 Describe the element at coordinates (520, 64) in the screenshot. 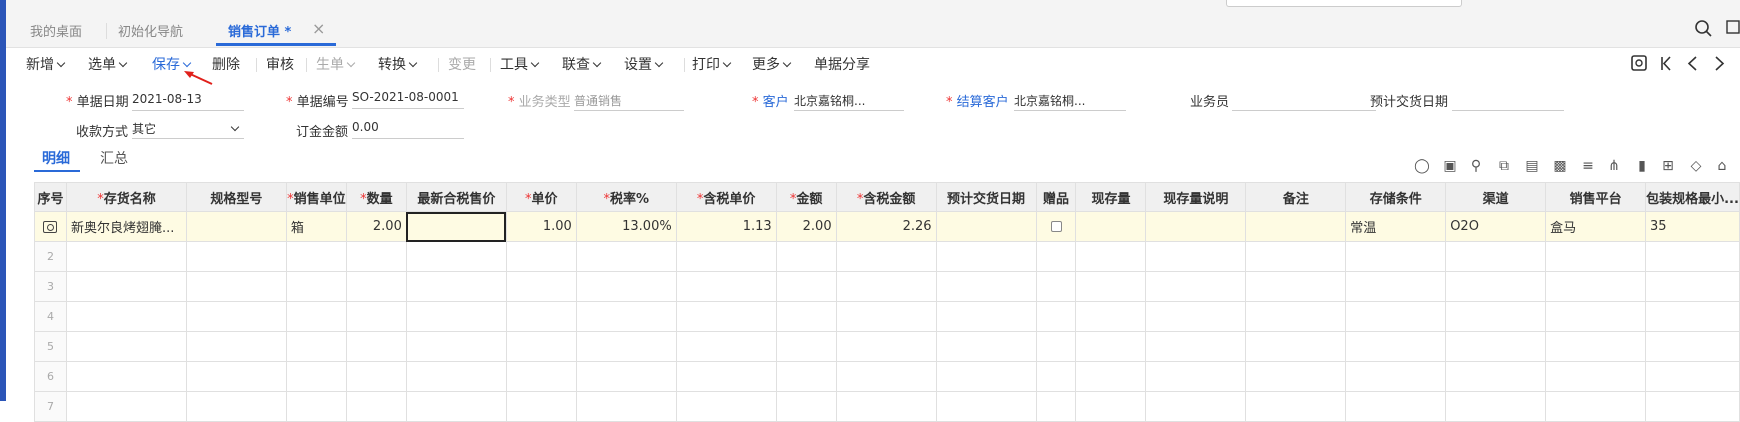

I see `tools-button: 工具` at that location.